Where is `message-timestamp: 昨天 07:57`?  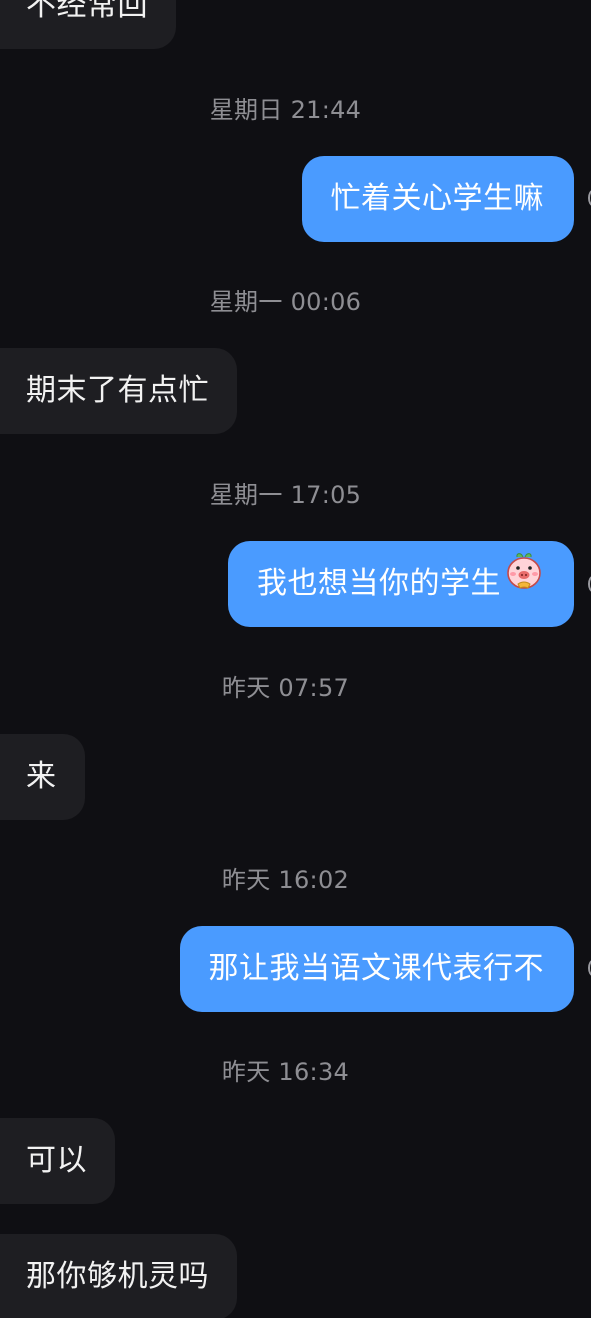
message-timestamp: 昨天 07:57 is located at coordinates (285, 688).